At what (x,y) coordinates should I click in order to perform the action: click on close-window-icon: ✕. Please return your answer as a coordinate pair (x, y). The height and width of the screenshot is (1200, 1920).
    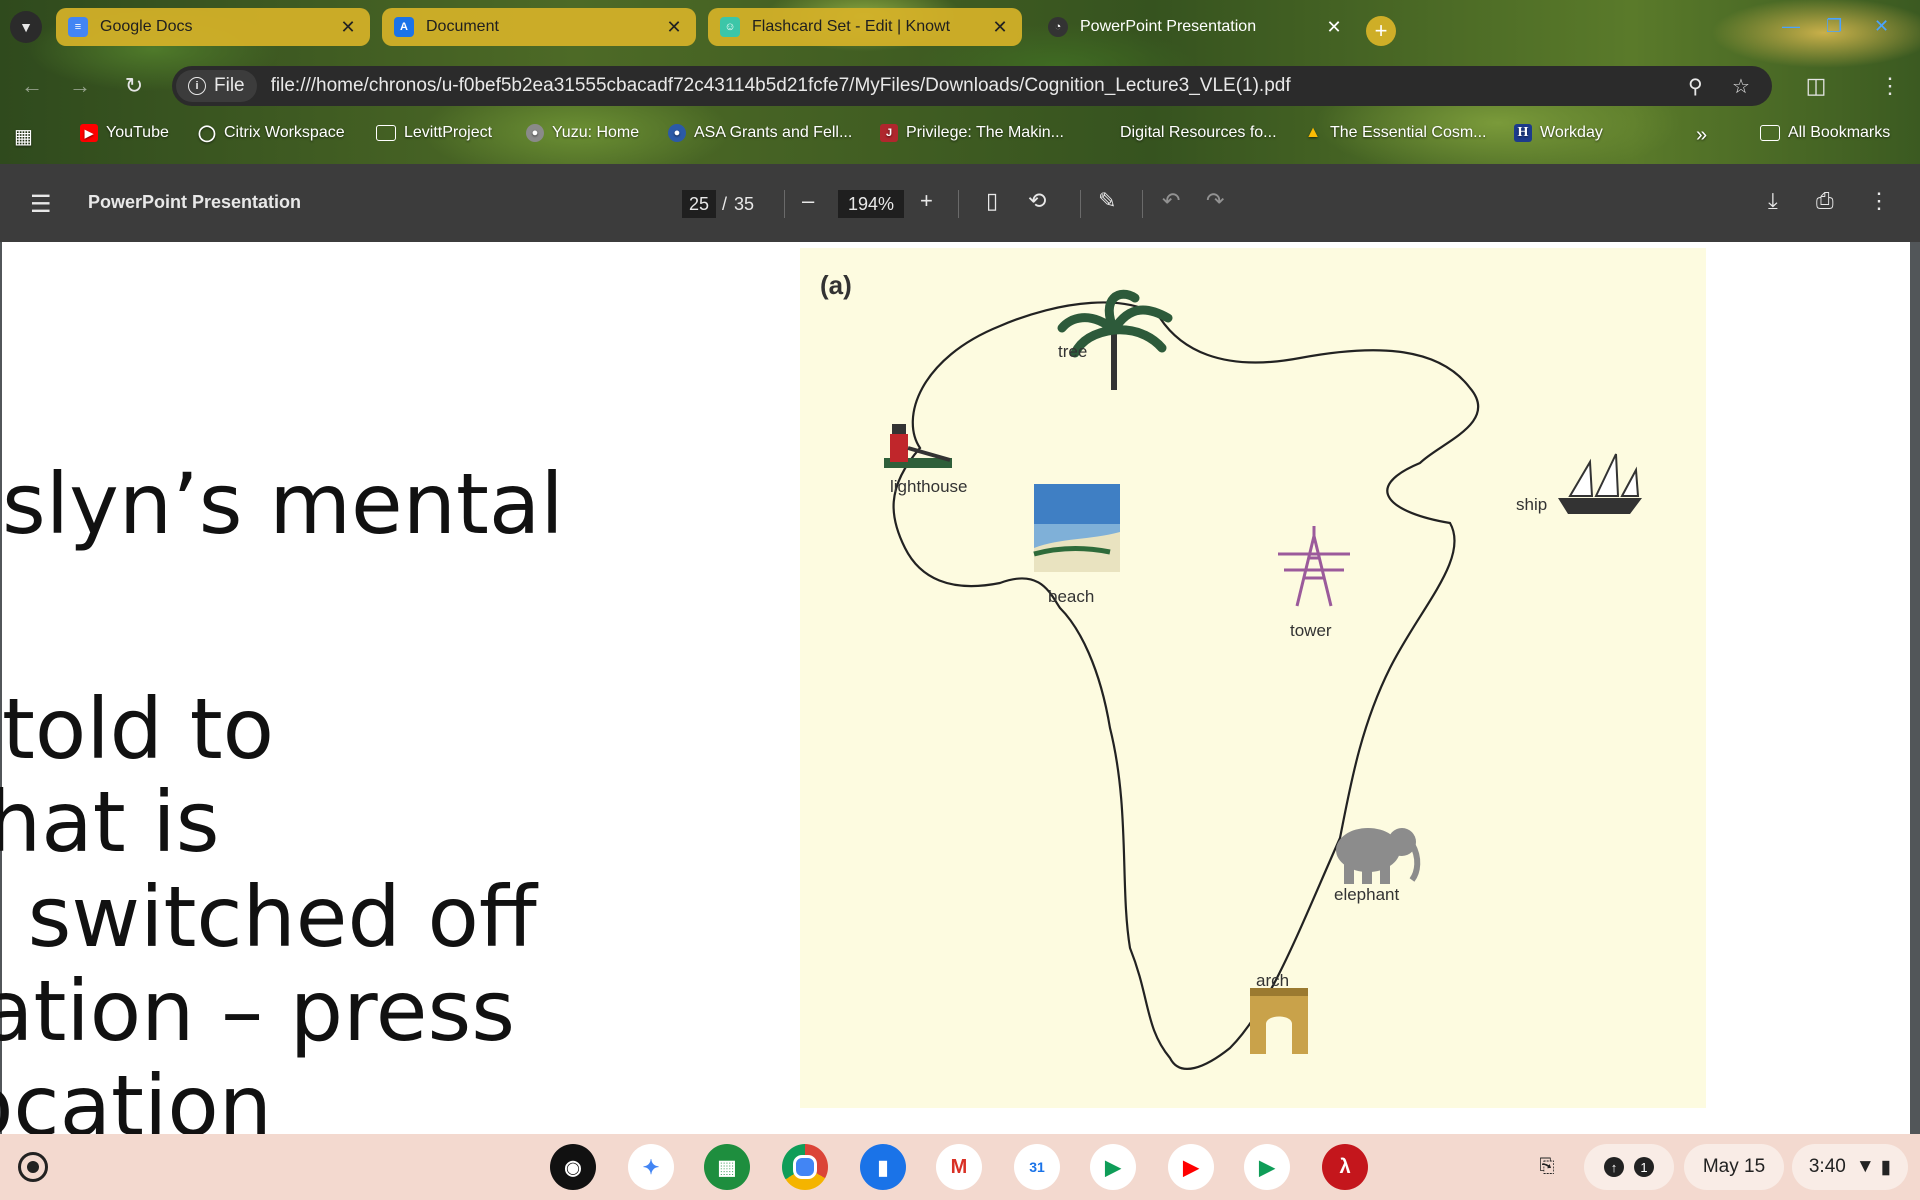
    Looking at the image, I should click on (1881, 26).